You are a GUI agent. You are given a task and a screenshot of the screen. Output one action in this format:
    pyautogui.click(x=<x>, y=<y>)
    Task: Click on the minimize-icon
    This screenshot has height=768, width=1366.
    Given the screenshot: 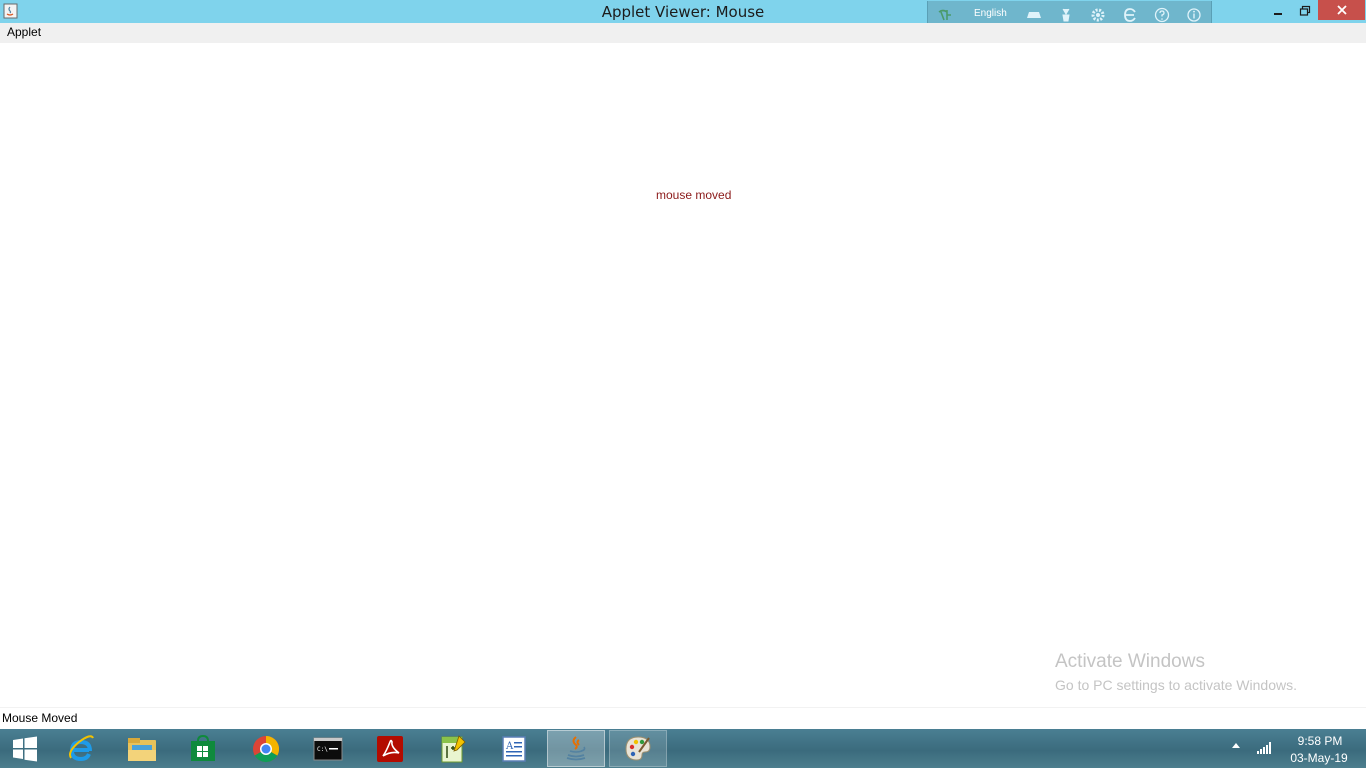 What is the action you would take?
    pyautogui.click(x=1278, y=14)
    